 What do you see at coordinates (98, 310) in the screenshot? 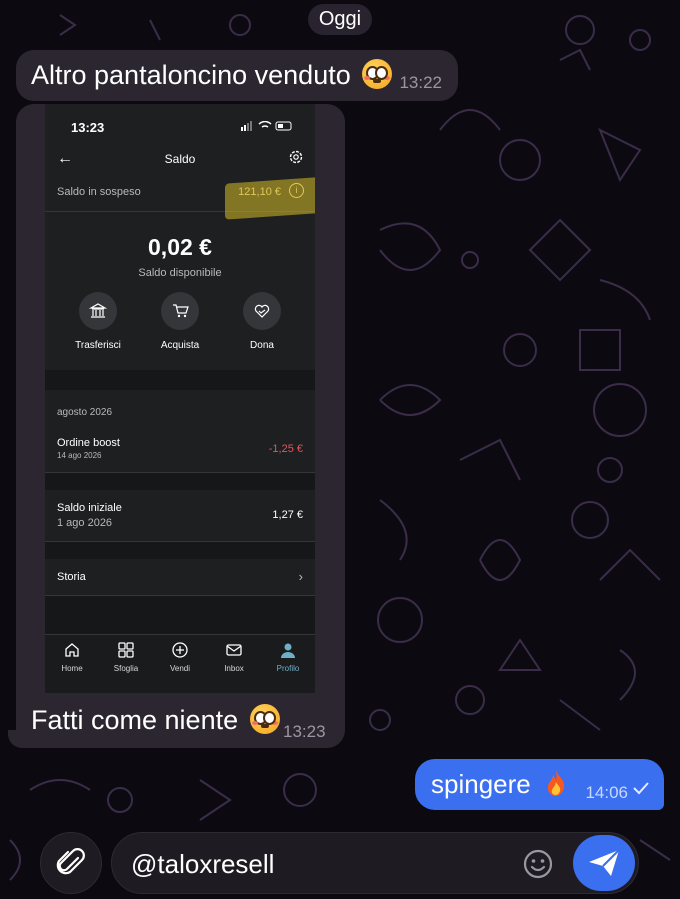
I see `bank-icon` at bounding box center [98, 310].